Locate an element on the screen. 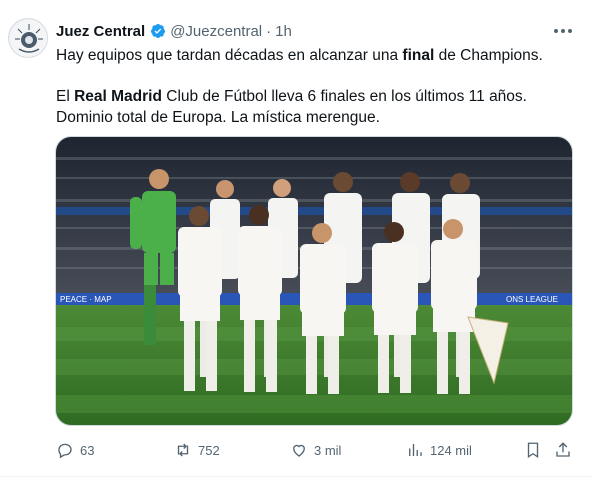 The image size is (593, 479). retweet-count: 752 is located at coordinates (209, 450).